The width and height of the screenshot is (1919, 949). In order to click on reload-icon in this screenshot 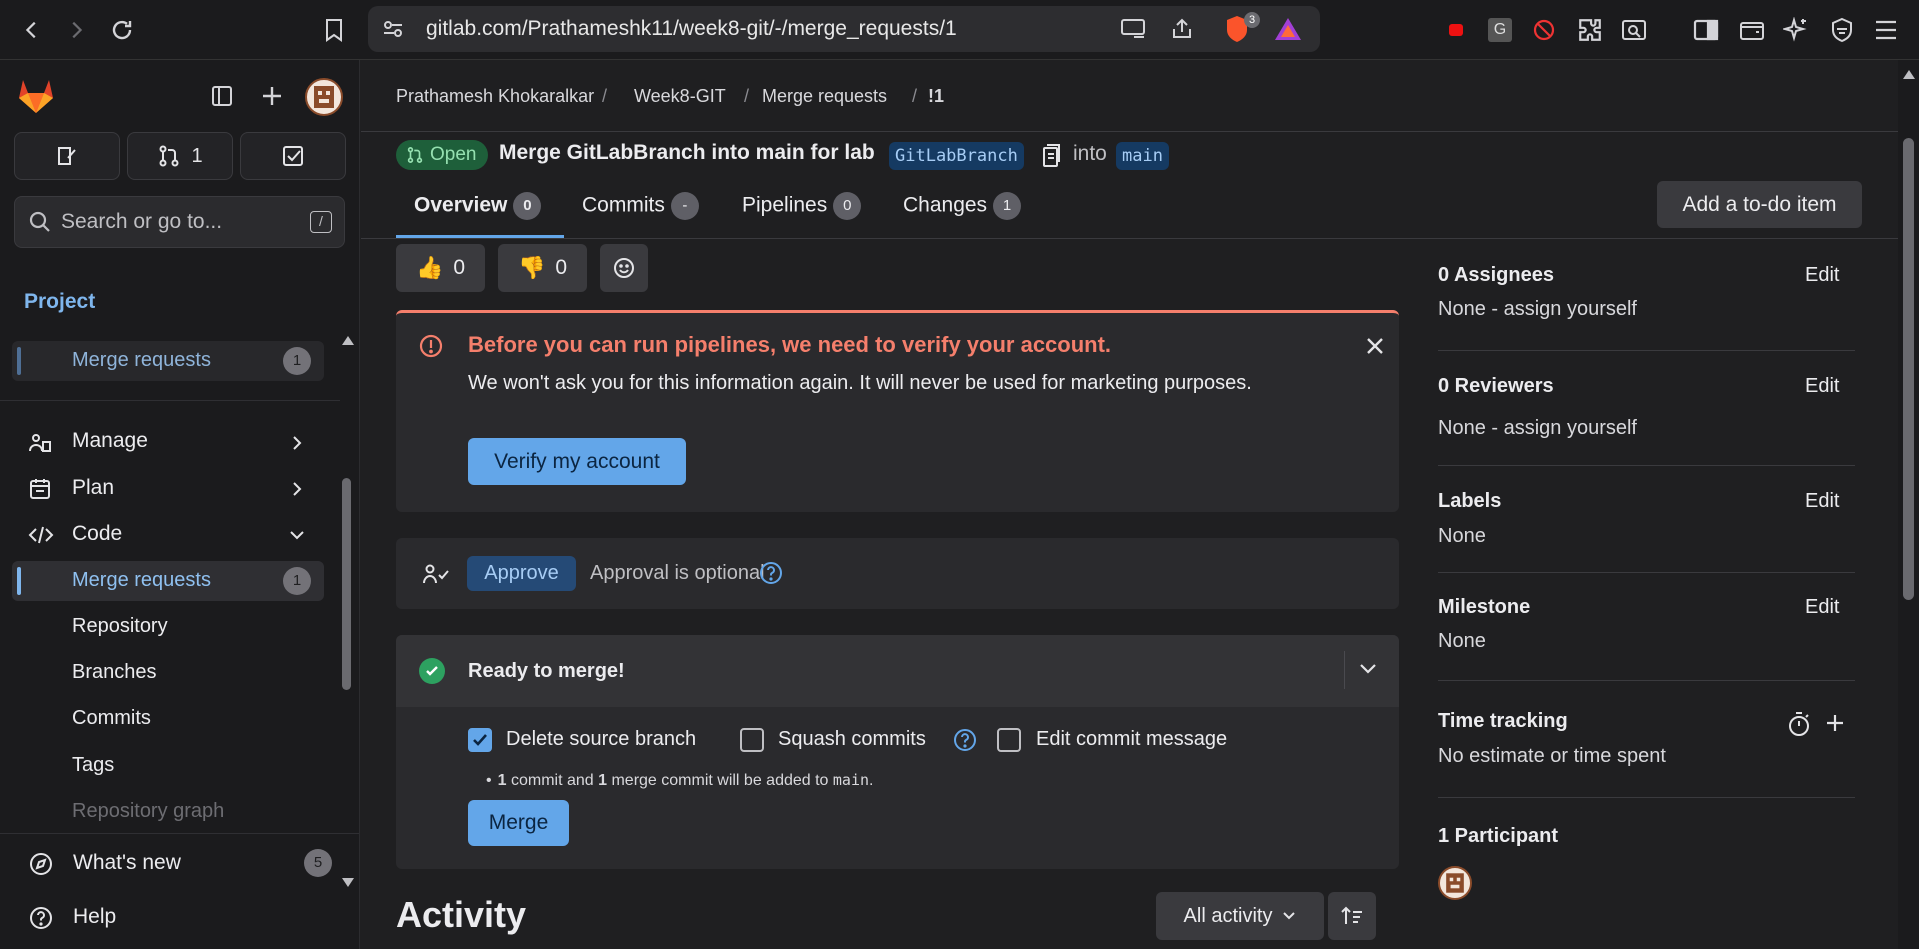, I will do `click(122, 30)`.